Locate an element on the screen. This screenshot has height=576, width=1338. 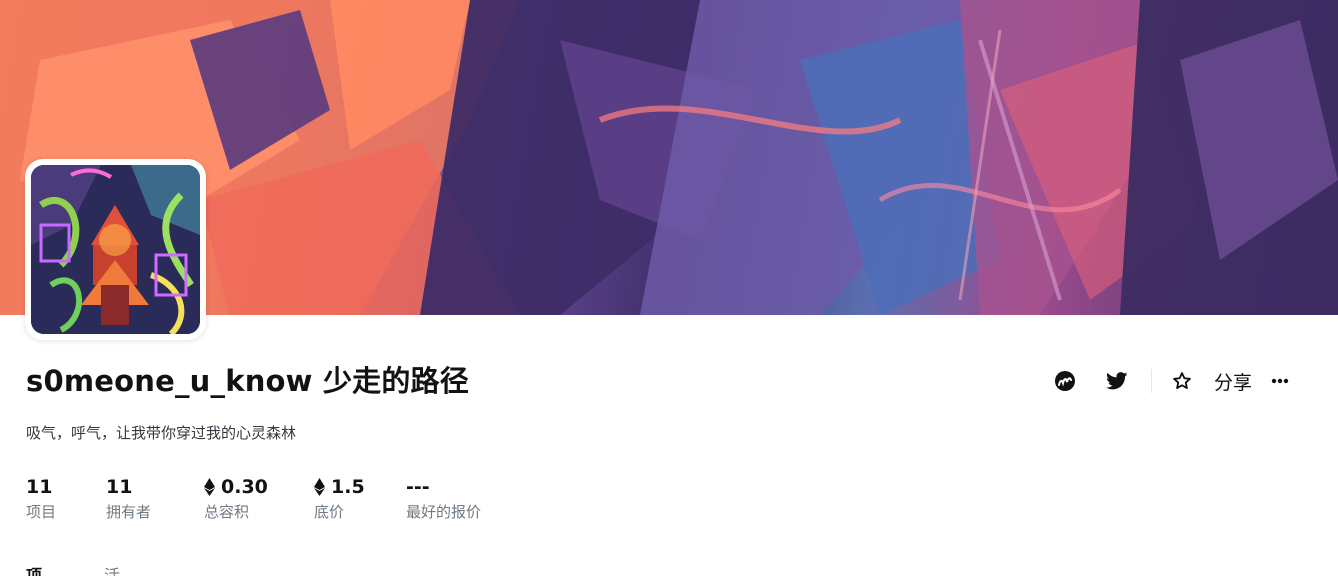
favorite-share-group: 分享 is located at coordinates (1207, 381).